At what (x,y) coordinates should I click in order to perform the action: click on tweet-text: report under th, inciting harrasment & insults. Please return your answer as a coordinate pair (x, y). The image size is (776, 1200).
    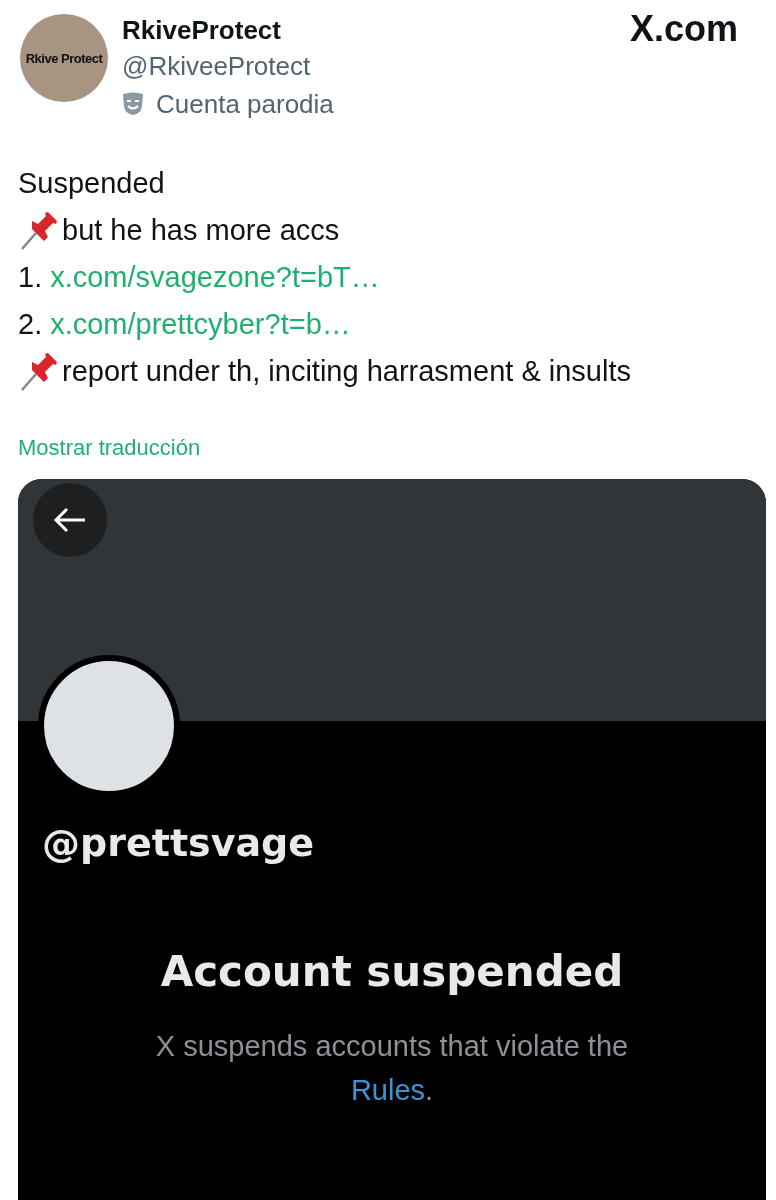
    Looking at the image, I should click on (346, 371).